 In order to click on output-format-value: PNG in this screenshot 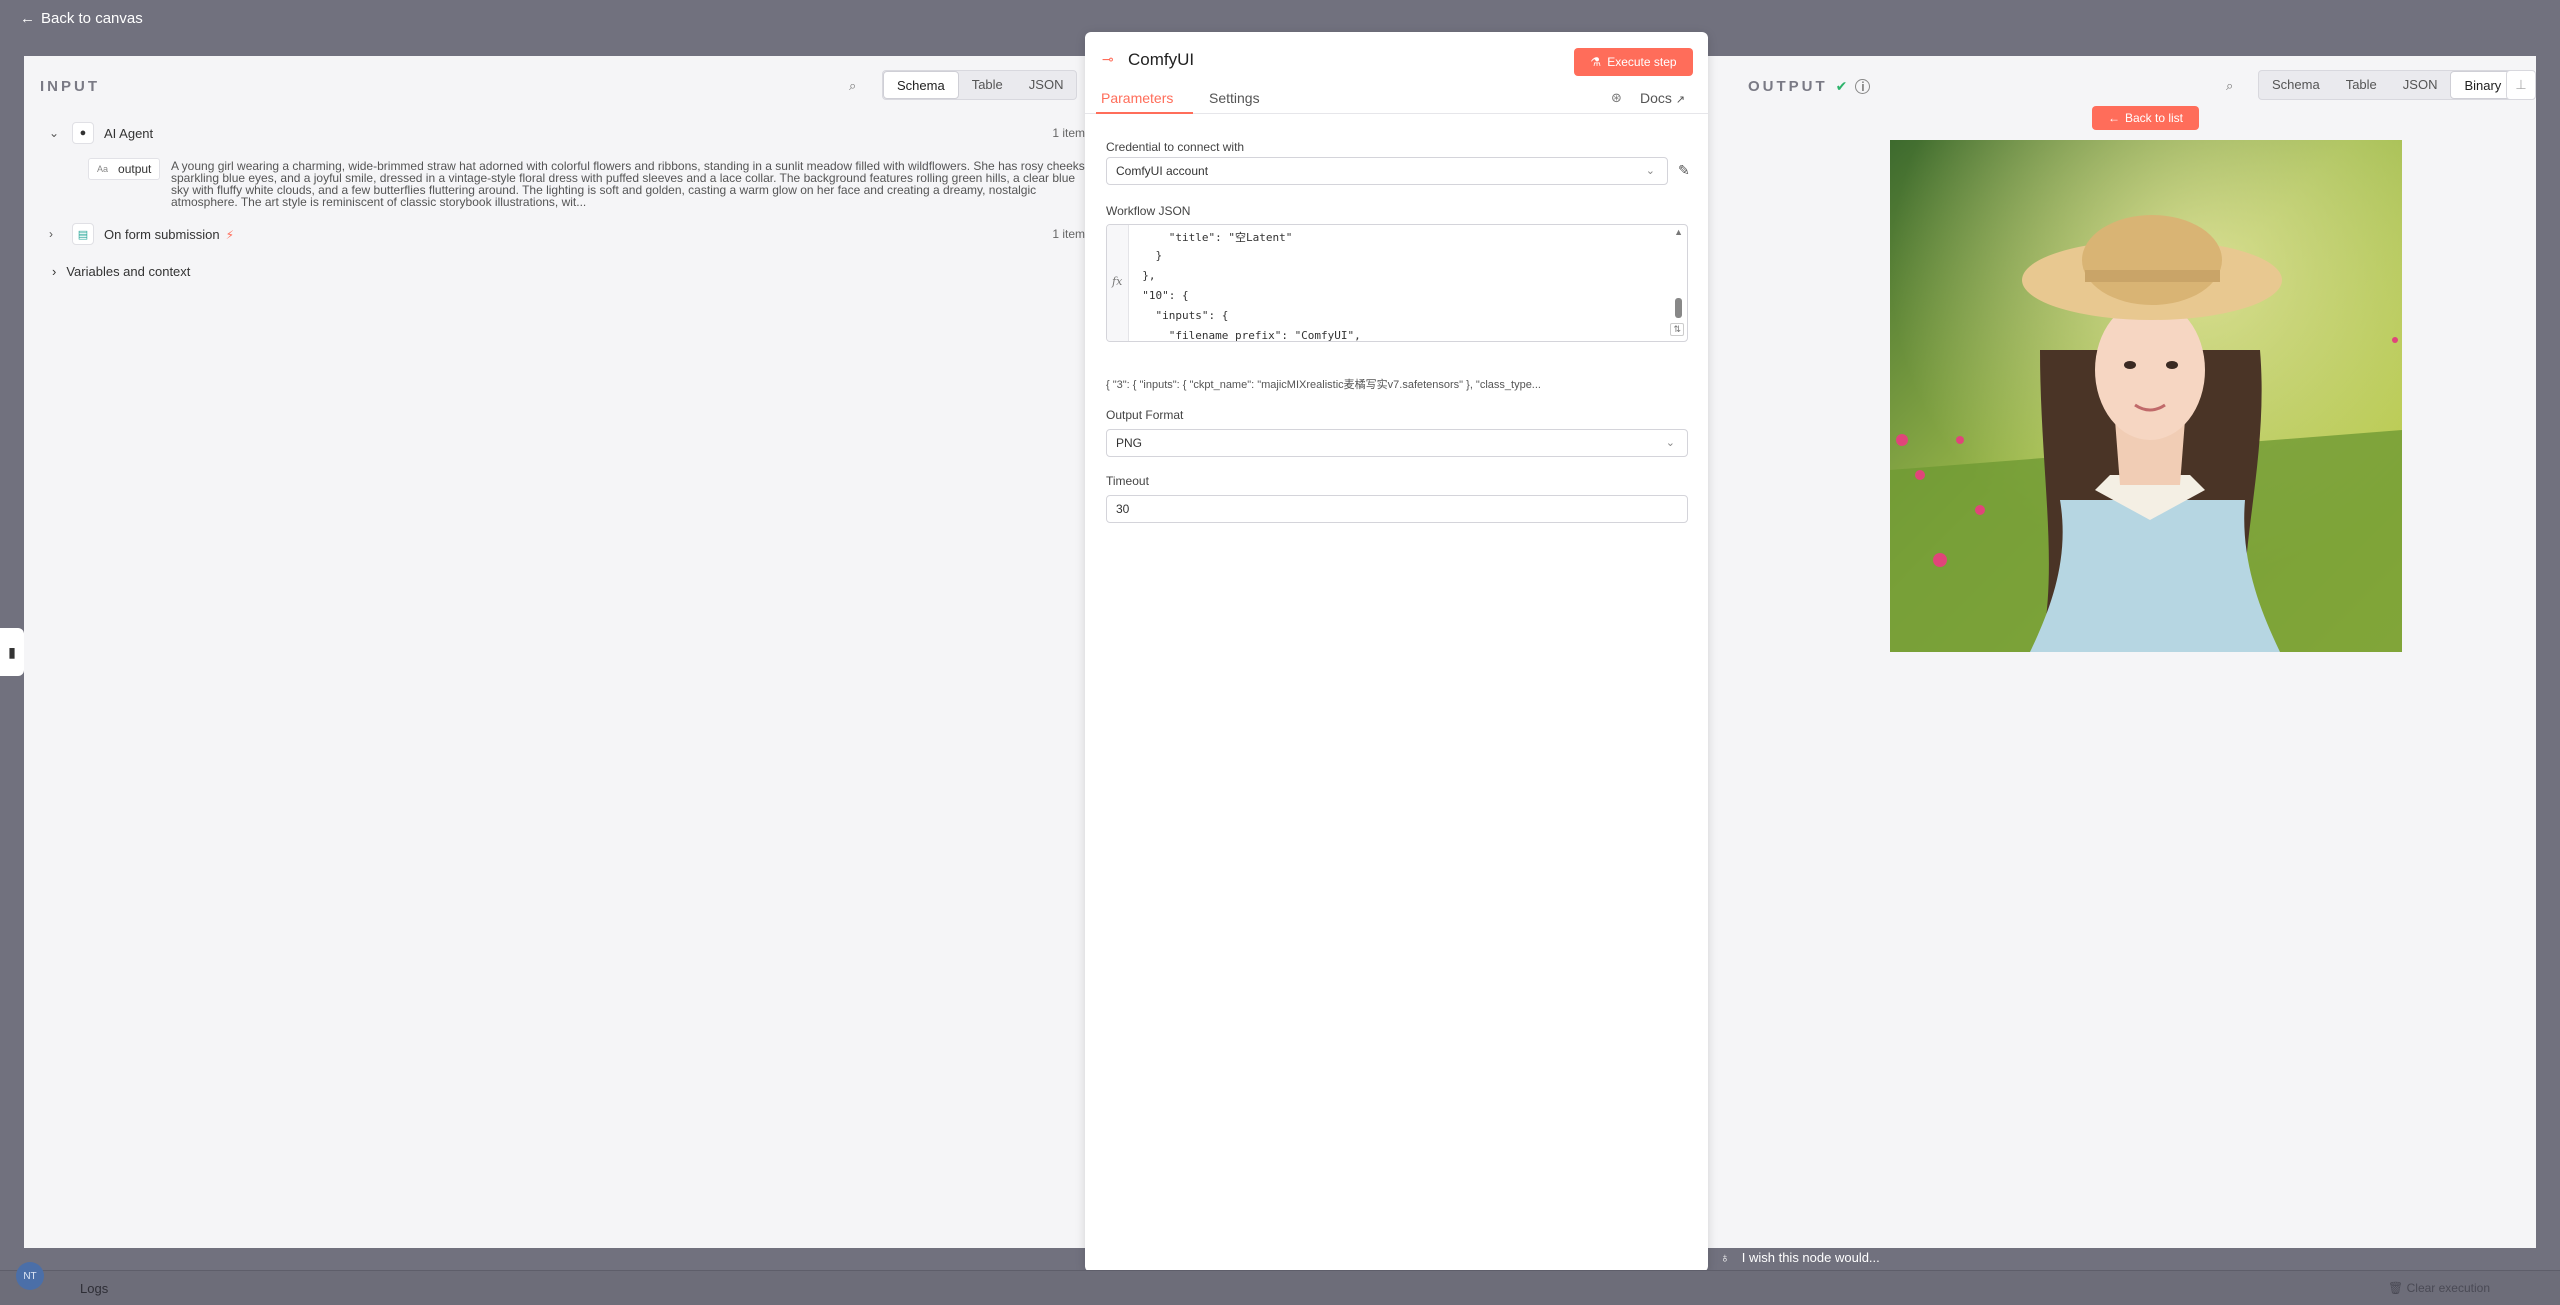, I will do `click(1129, 443)`.